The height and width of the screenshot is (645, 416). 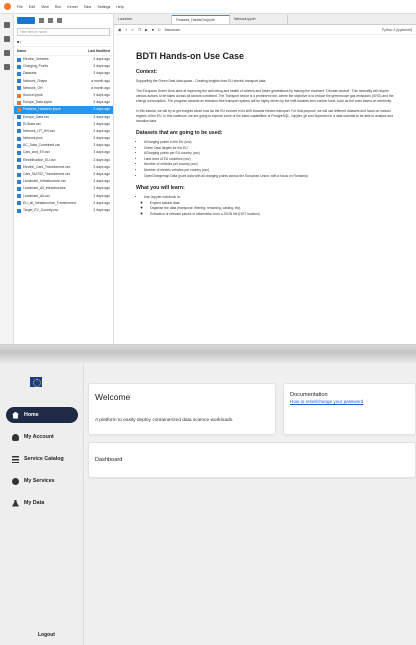 I want to click on file-row: Europe_Data.csv 3 days ago, so click(x=63, y=117).